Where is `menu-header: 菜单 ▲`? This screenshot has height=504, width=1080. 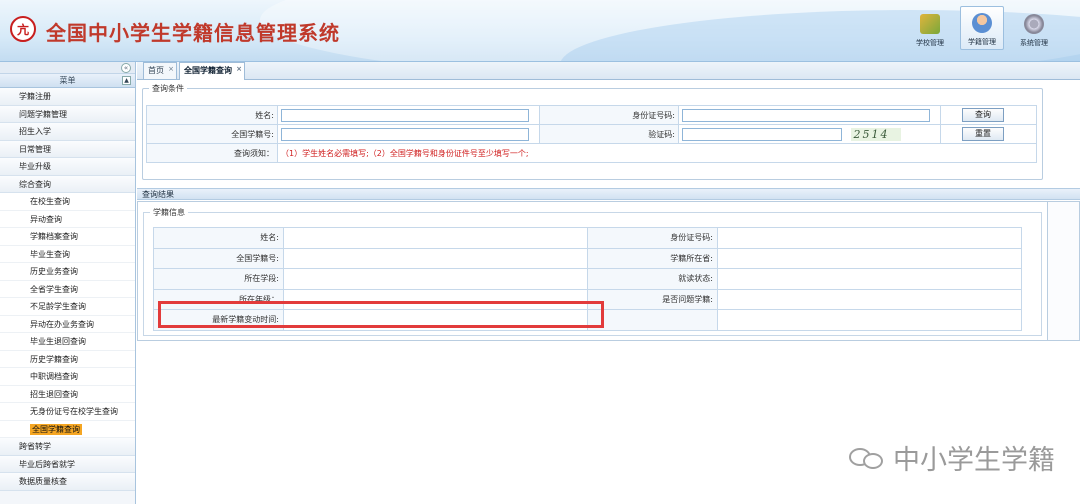
menu-header: 菜单 ▲ is located at coordinates (67, 81).